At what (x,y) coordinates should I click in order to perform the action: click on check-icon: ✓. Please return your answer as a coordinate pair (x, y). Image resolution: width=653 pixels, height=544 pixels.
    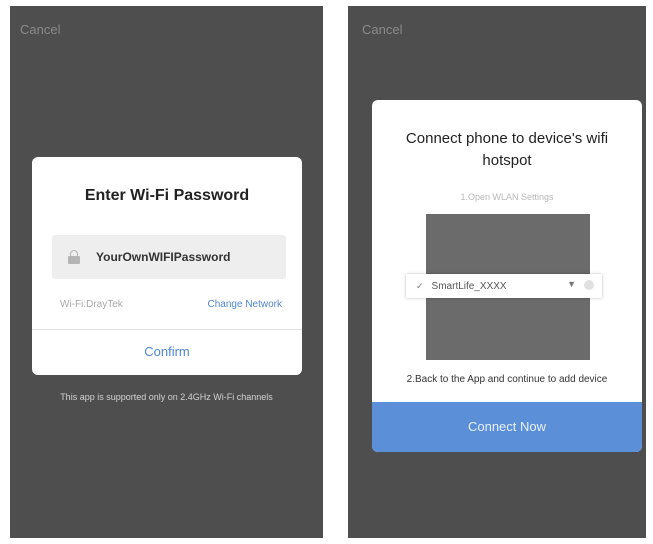
    Looking at the image, I should click on (420, 285).